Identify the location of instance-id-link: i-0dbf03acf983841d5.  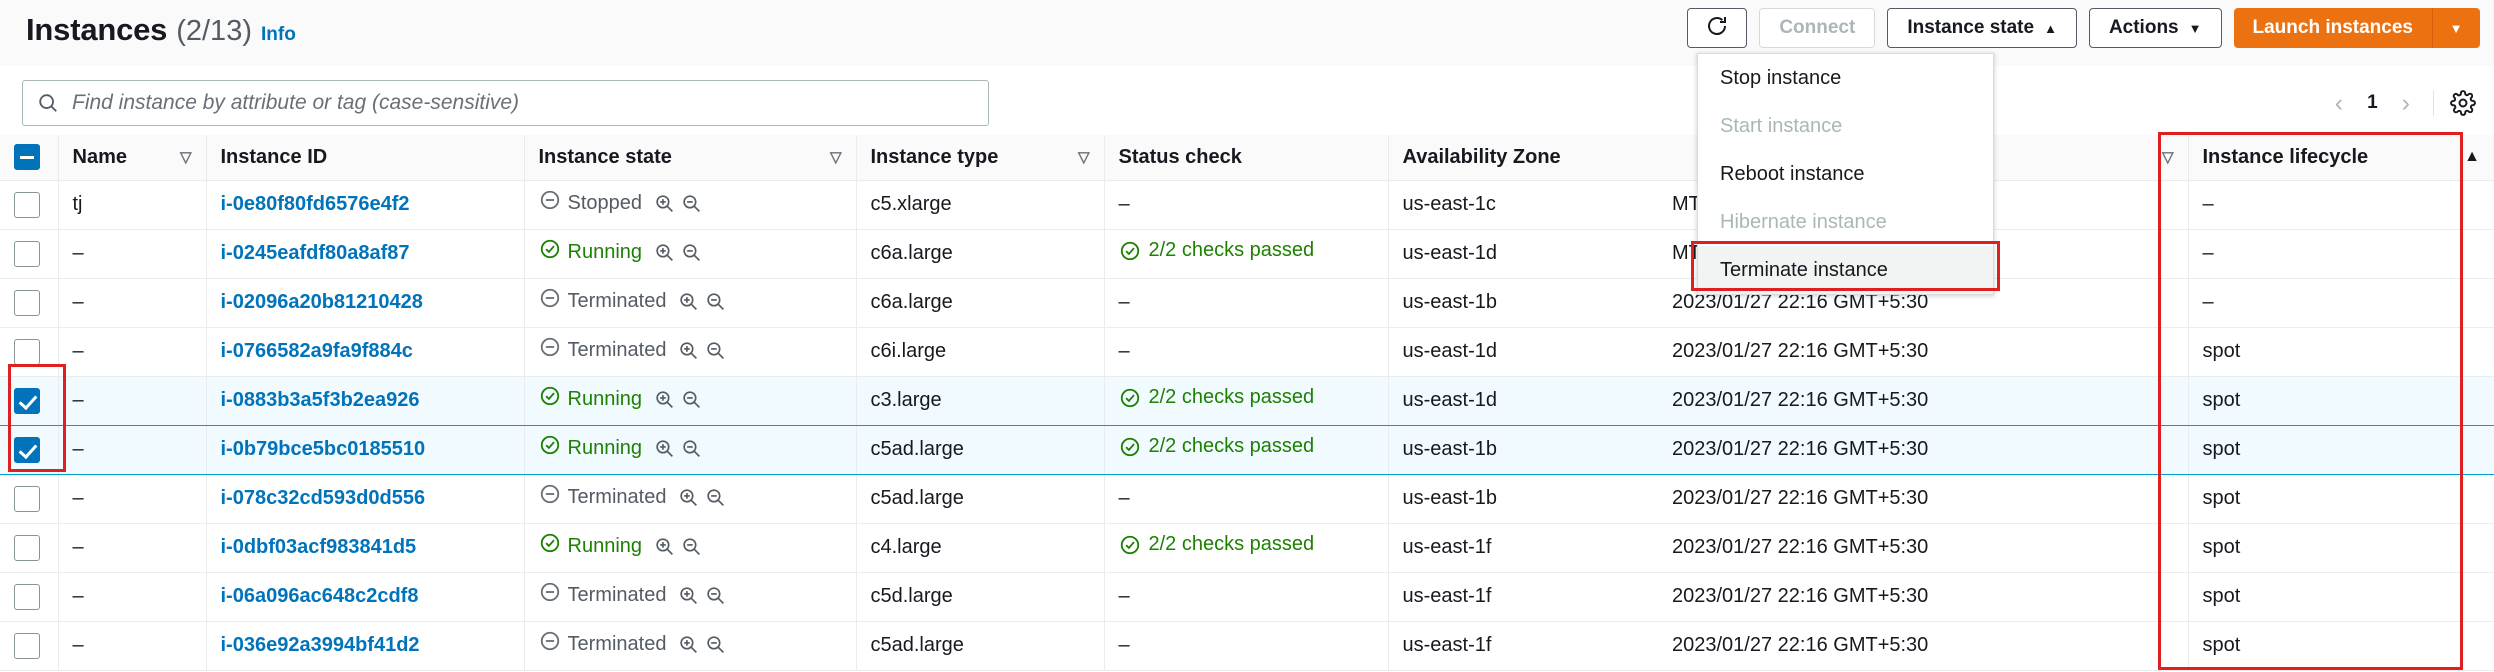
(319, 547).